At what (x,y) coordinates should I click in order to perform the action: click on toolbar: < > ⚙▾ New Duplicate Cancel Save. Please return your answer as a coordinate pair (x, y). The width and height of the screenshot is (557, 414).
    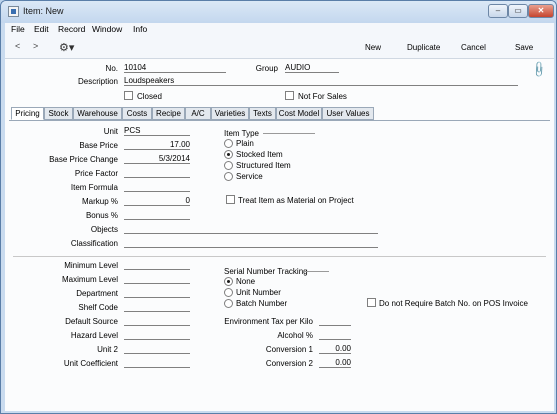
    Looking at the image, I should click on (279, 48).